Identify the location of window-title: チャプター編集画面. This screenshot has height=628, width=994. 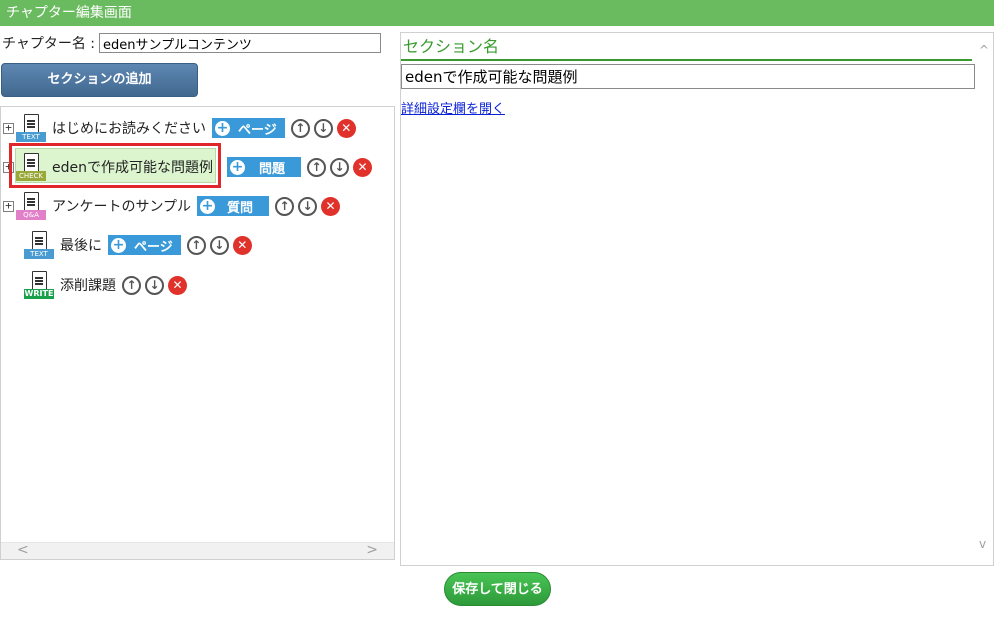
(497, 13).